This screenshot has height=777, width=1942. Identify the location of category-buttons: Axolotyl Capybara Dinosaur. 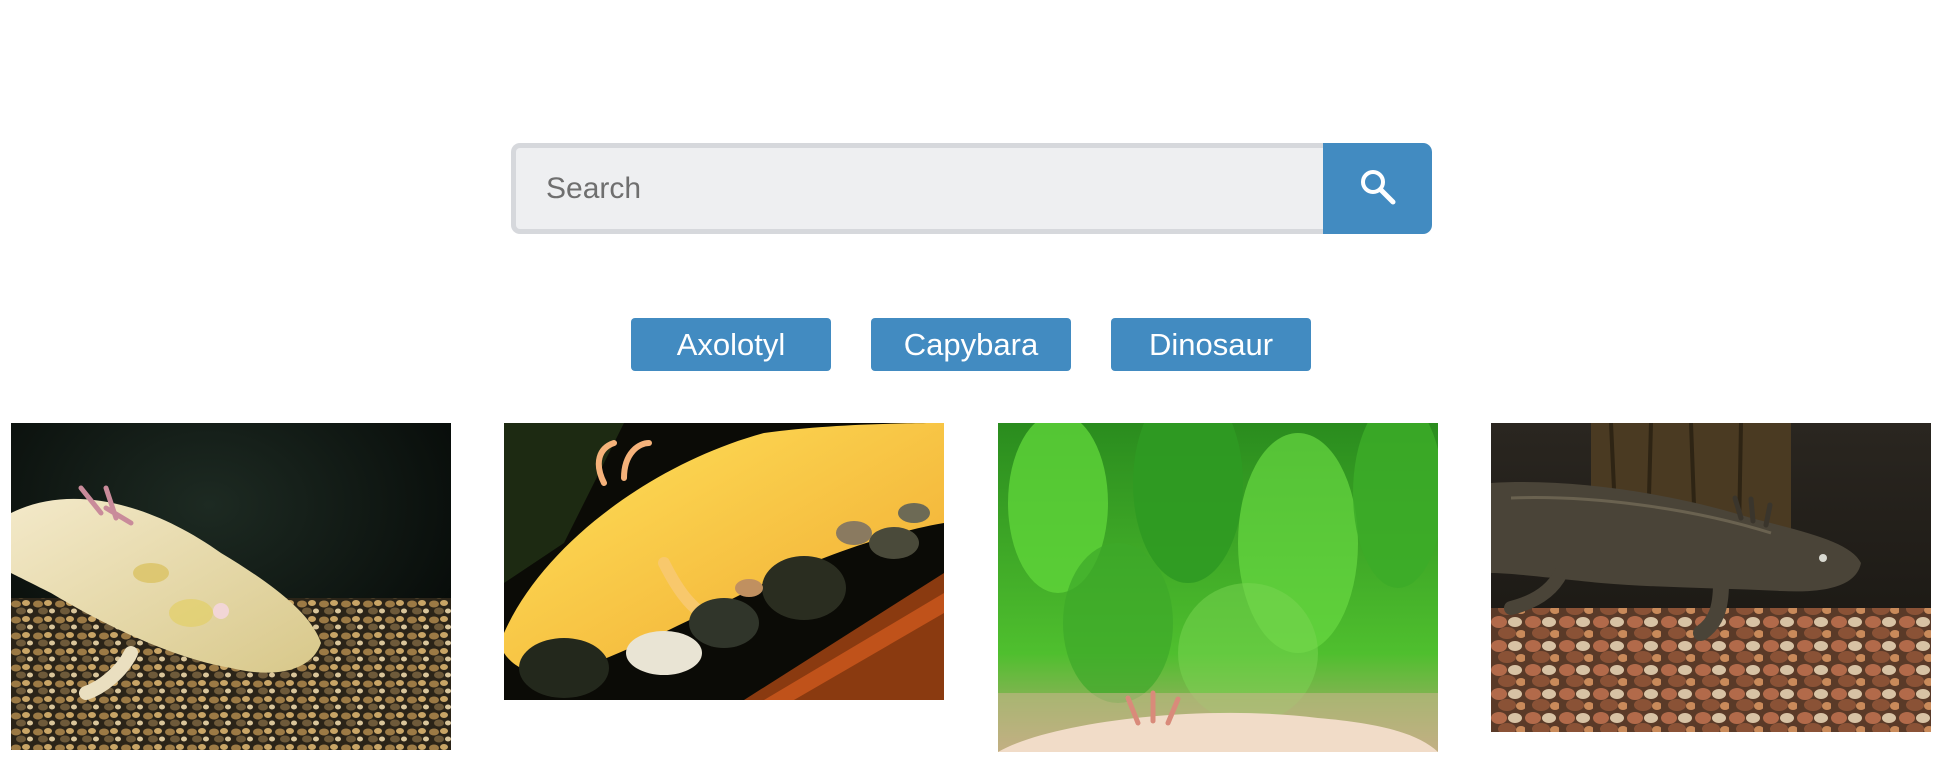
(971, 344).